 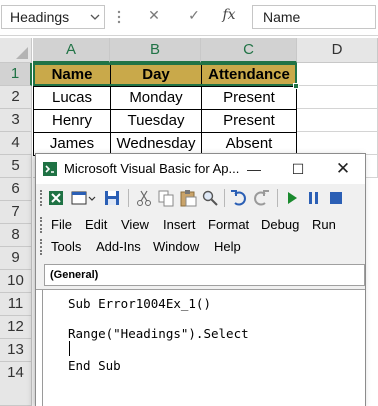 What do you see at coordinates (229, 15) in the screenshot?
I see `insert-function-button: fx` at bounding box center [229, 15].